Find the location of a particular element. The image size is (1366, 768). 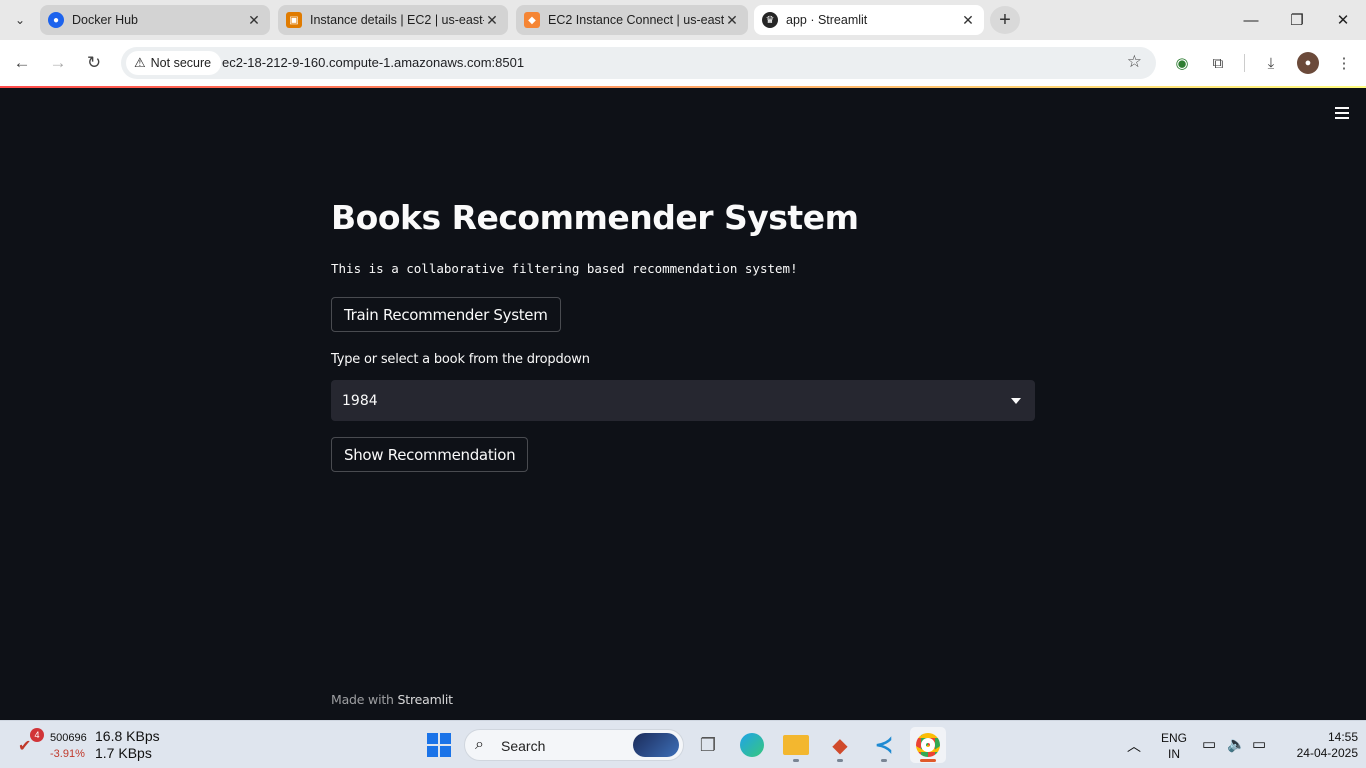

security-label: Not secure is located at coordinates (181, 63).